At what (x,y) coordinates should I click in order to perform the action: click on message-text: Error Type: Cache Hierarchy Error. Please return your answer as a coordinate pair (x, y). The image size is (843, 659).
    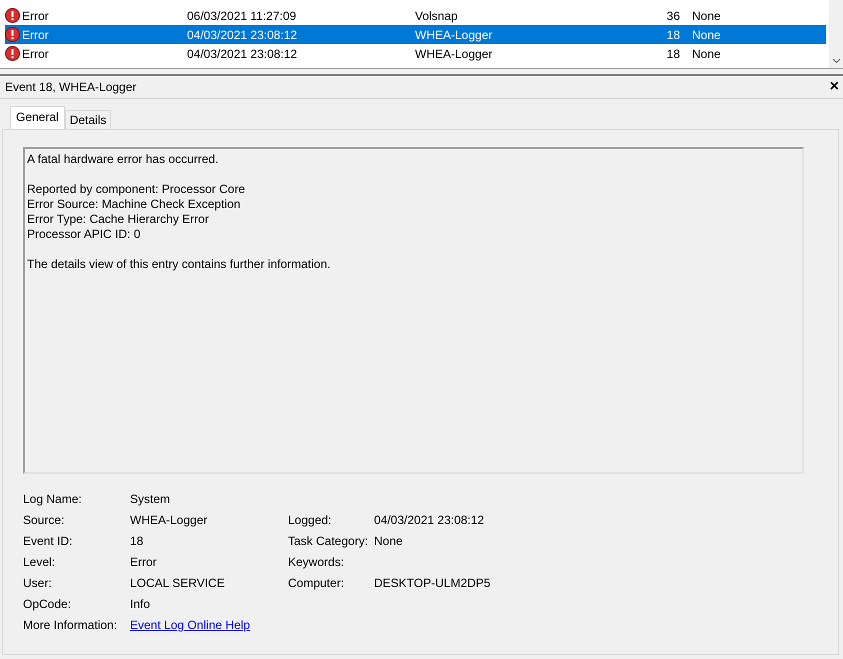
    Looking at the image, I should click on (118, 219).